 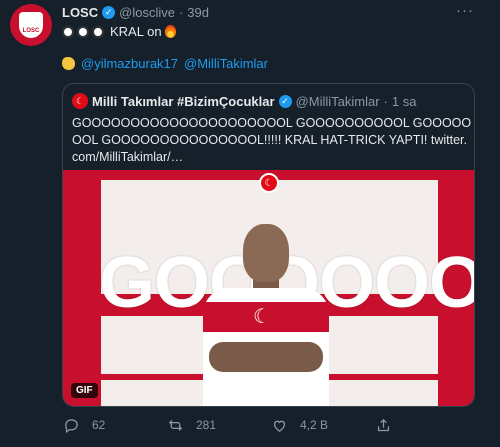 I want to click on timestamp: 39d, so click(x=198, y=12).